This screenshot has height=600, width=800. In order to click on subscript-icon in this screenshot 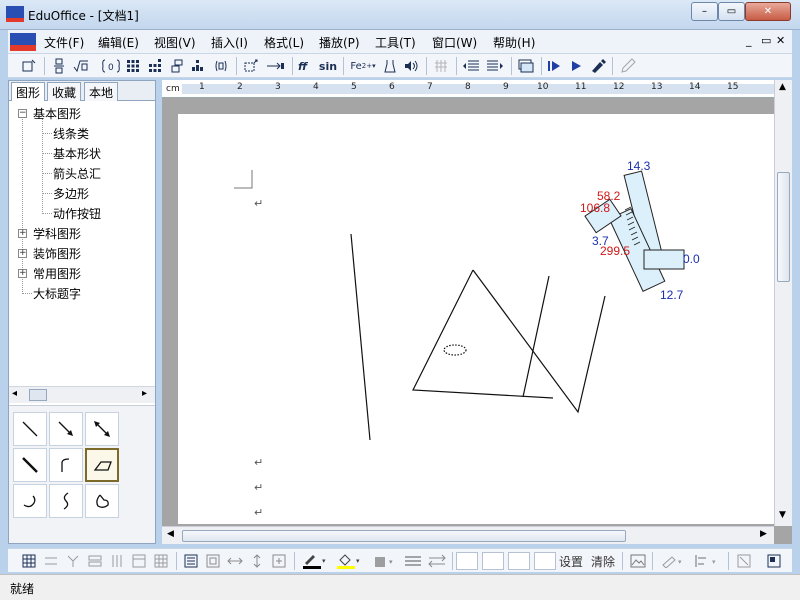, I will do `click(199, 66)`.